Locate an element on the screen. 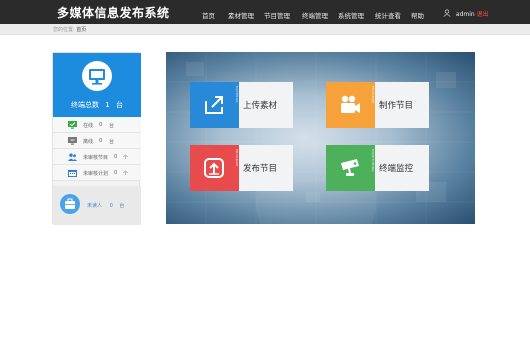  terminal-total-unit: 台 is located at coordinates (119, 105).